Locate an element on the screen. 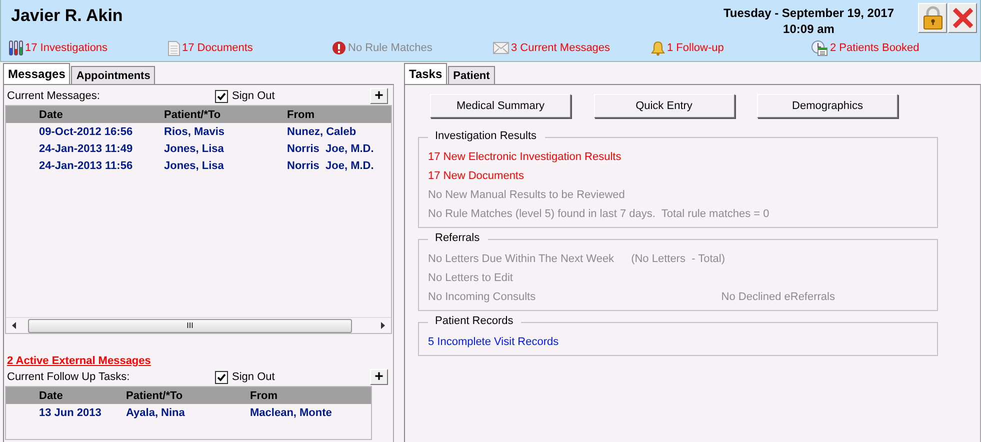 Image resolution: width=981 pixels, height=442 pixels. table-cell-text: 13 Jun 2013 is located at coordinates (70, 412).